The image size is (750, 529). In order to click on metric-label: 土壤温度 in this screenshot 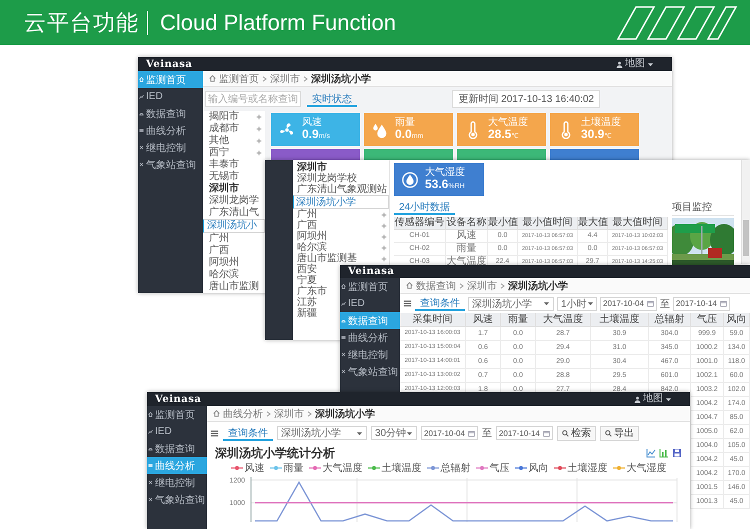, I will do `click(601, 122)`.